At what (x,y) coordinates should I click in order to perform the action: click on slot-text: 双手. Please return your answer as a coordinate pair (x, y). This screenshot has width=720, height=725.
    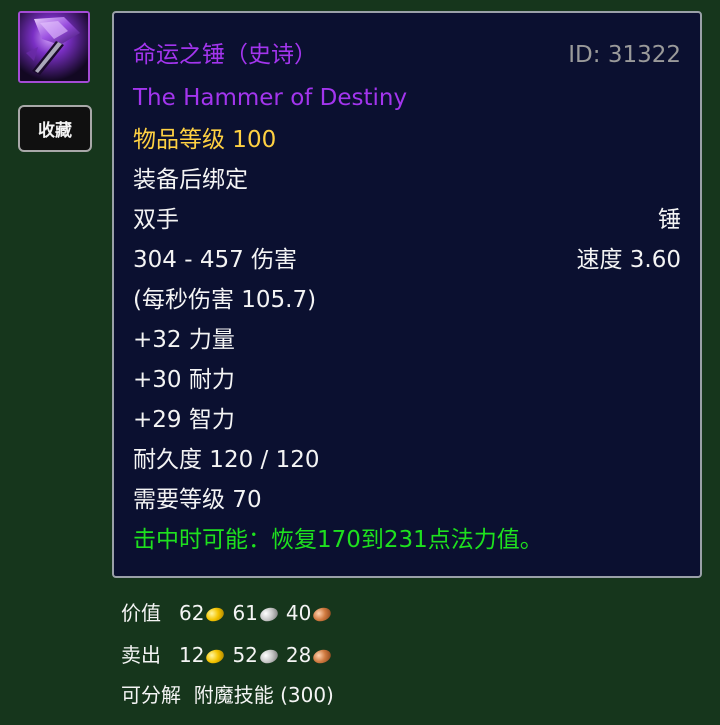
    Looking at the image, I should click on (156, 220).